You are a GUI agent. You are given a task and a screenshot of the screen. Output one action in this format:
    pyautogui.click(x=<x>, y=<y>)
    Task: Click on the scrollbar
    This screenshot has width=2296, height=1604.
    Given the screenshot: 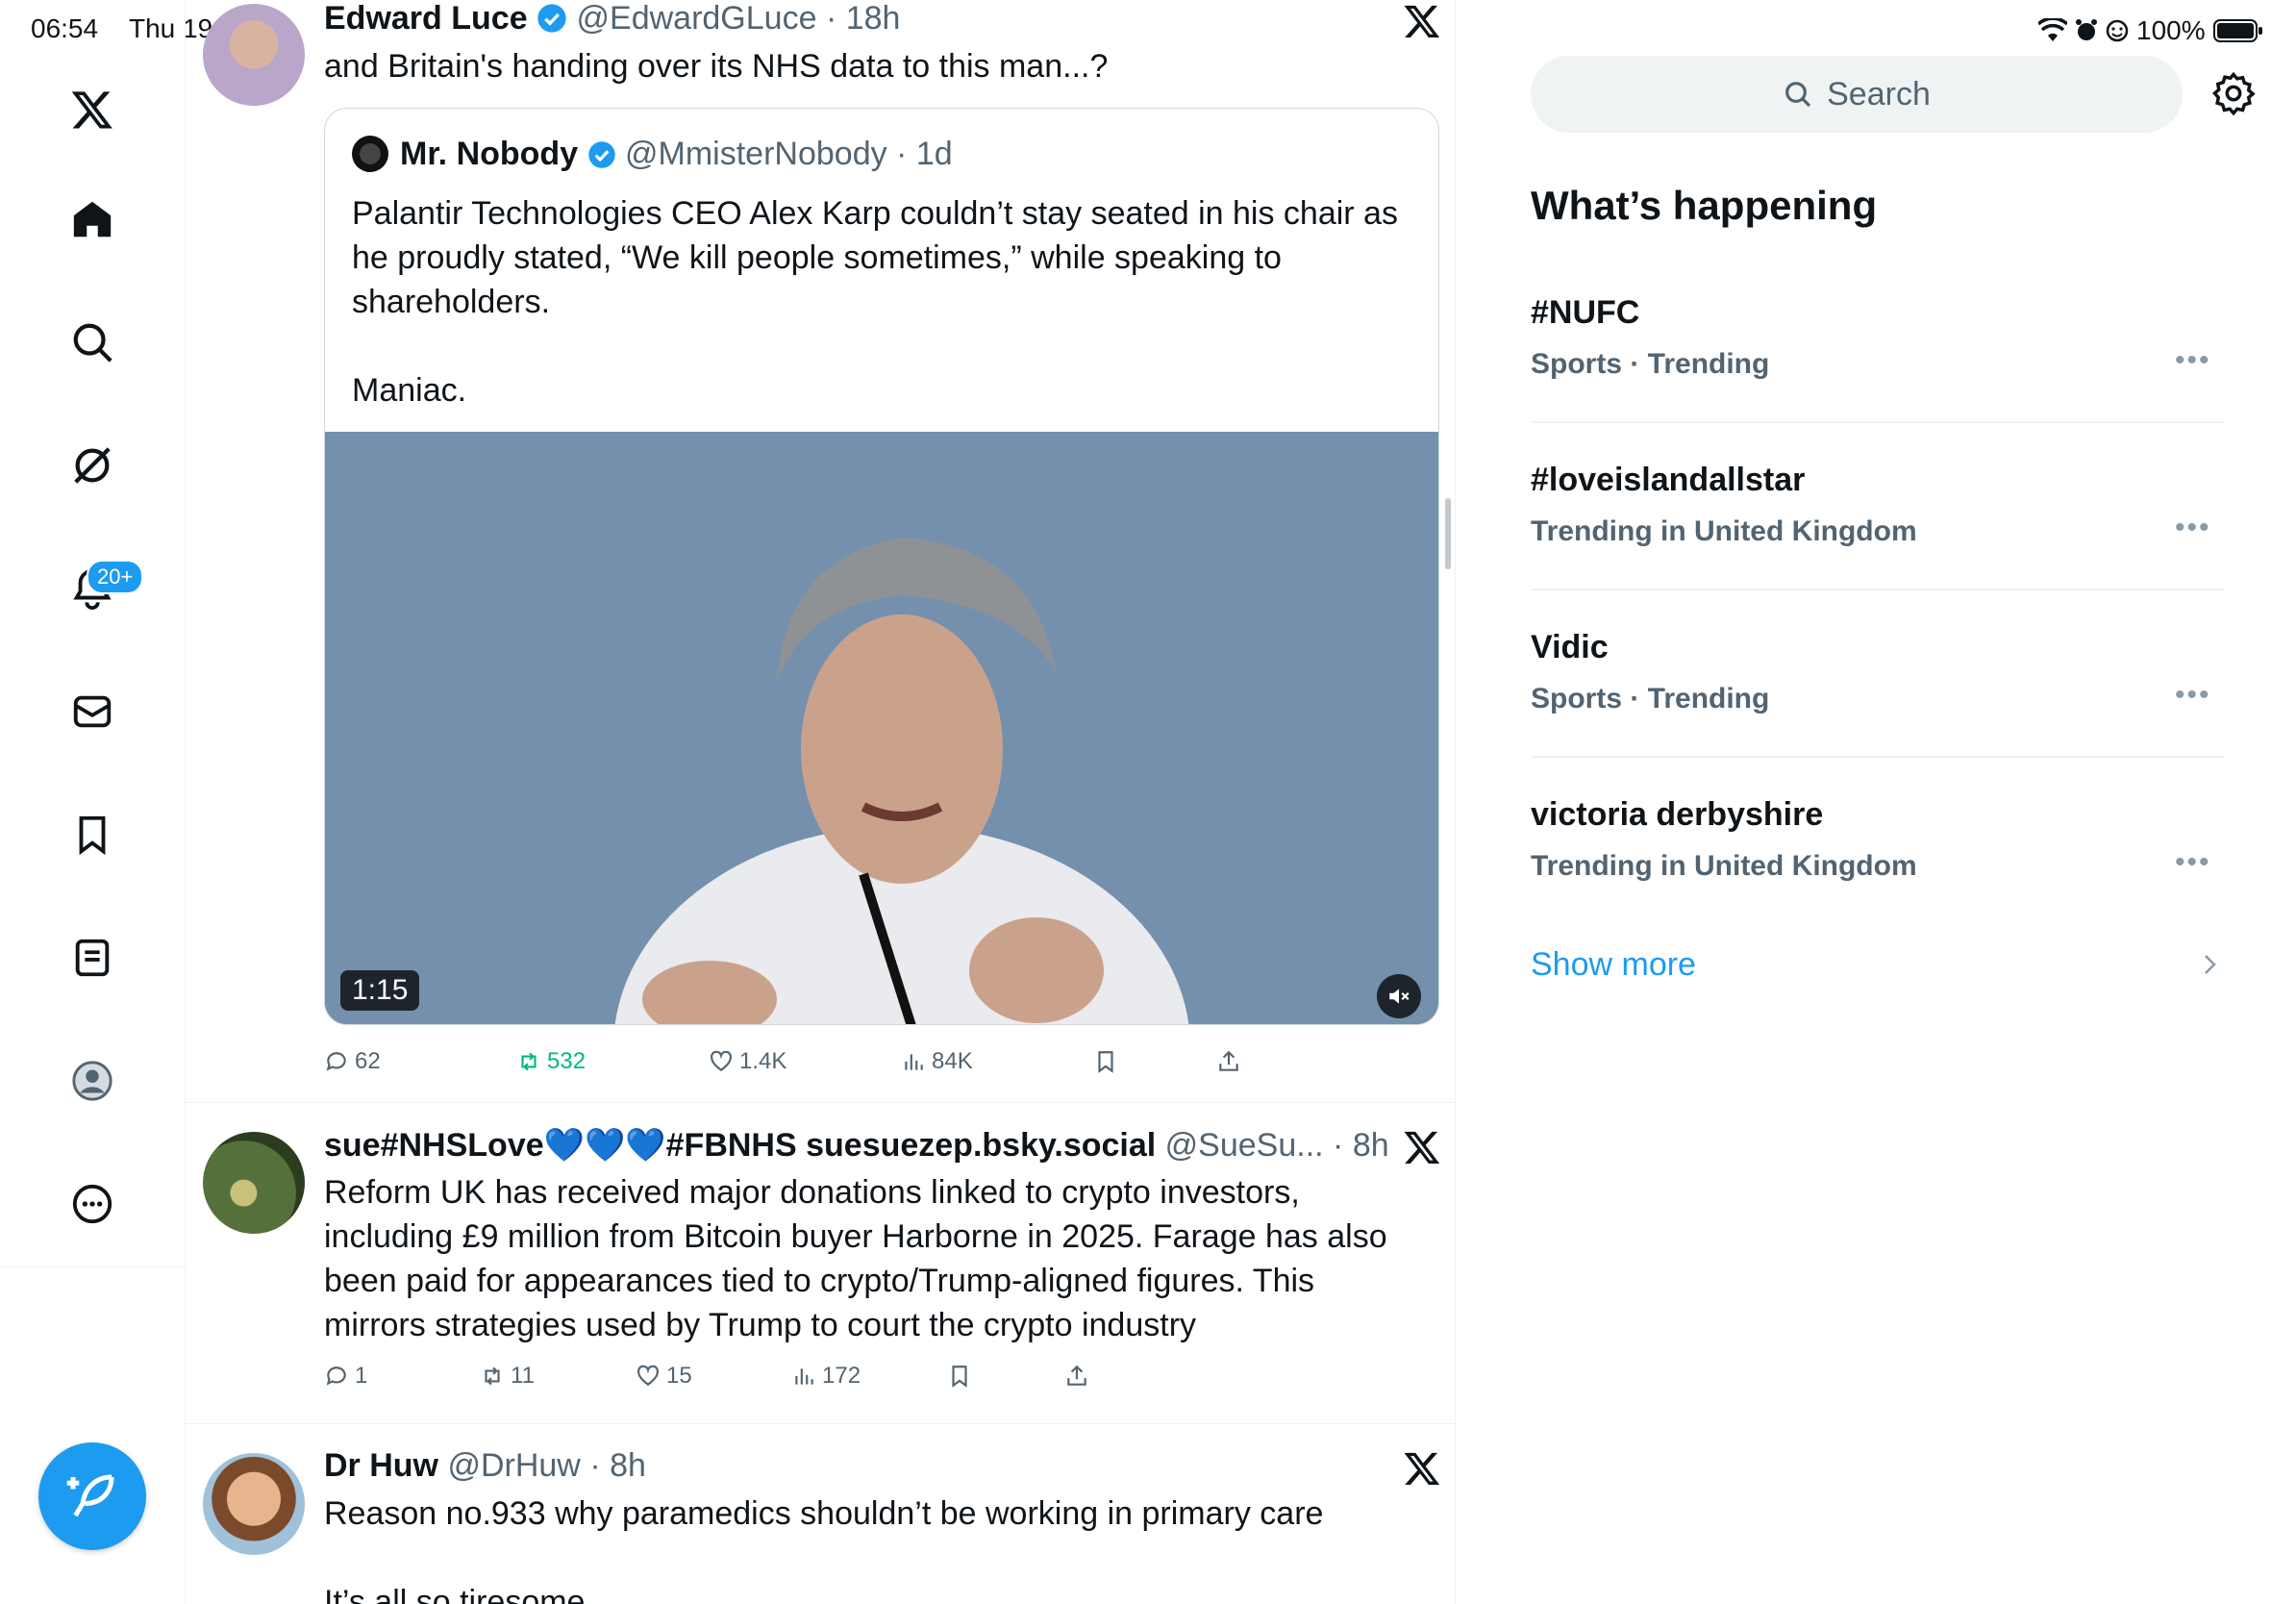 What is the action you would take?
    pyautogui.click(x=1448, y=533)
    